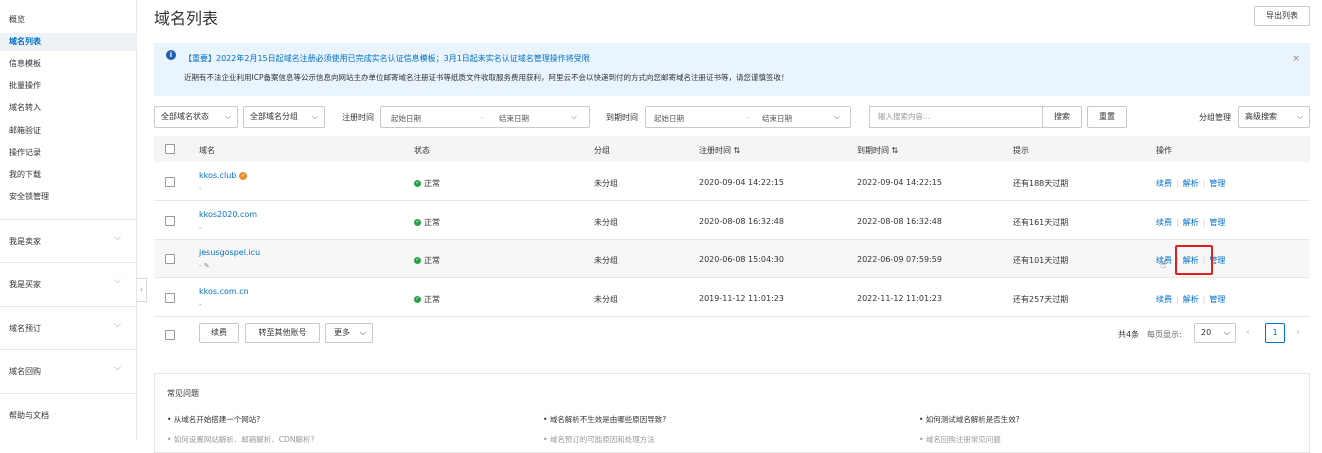 The height and width of the screenshot is (453, 1322). I want to click on select-all-checkbox-bottom, so click(170, 335).